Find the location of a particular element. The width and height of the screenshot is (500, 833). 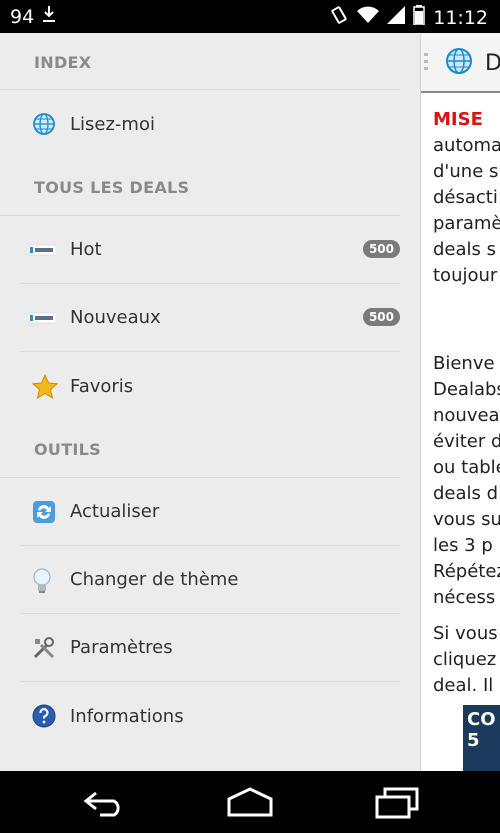

navigation-bar is located at coordinates (250, 802).